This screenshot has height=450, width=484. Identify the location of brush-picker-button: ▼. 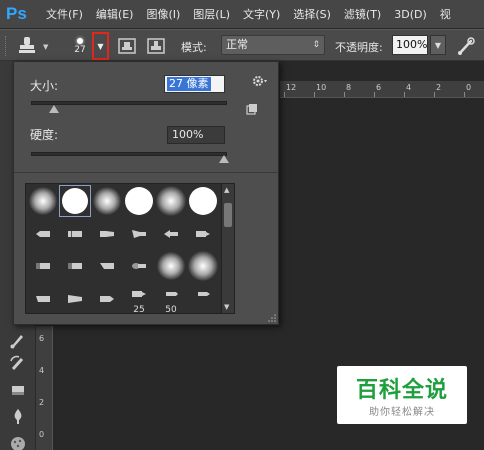
(100, 46).